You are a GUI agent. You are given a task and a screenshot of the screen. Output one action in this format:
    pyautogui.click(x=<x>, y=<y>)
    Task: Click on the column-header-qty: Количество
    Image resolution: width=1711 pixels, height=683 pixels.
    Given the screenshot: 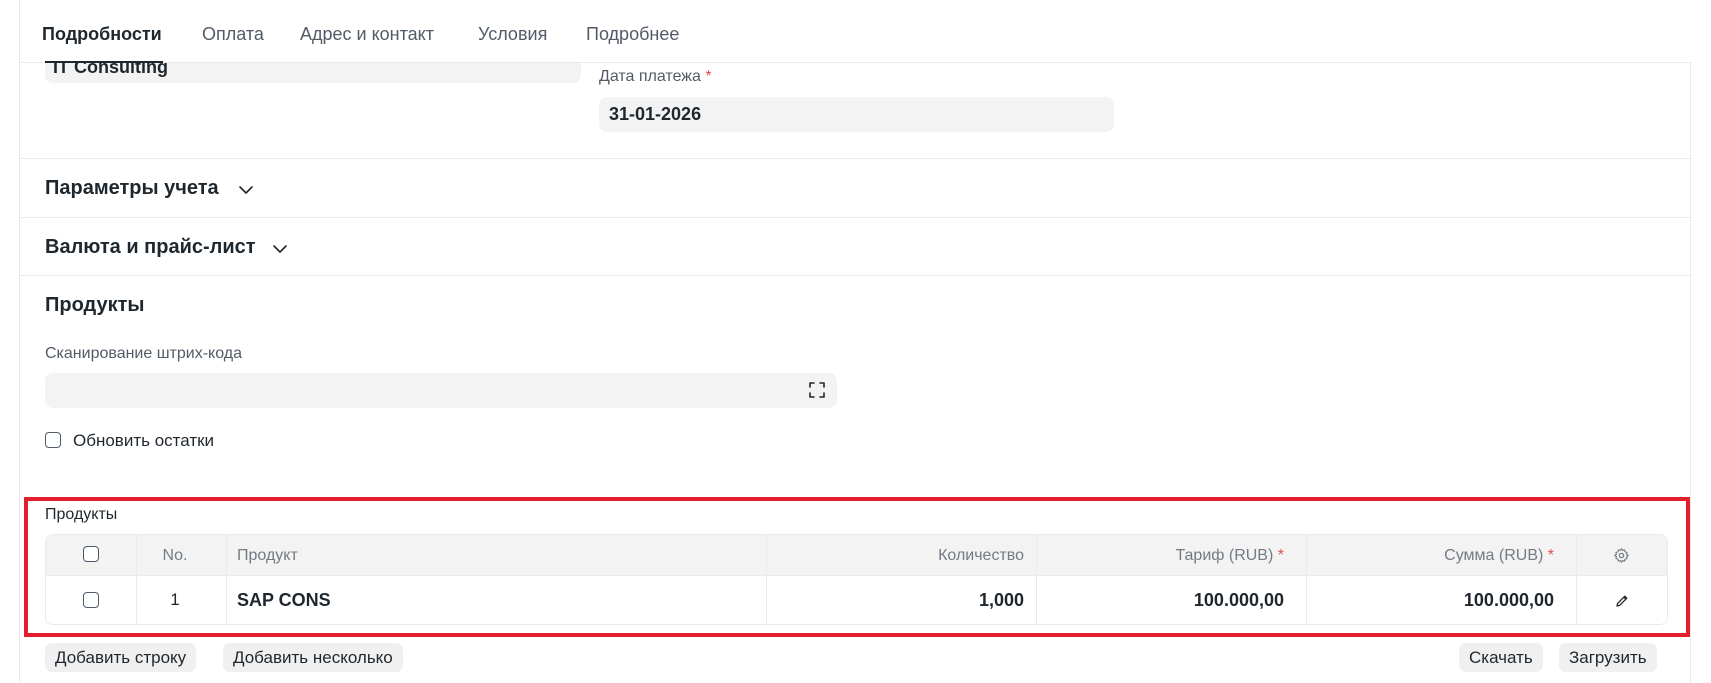 What is the action you would take?
    pyautogui.click(x=981, y=555)
    